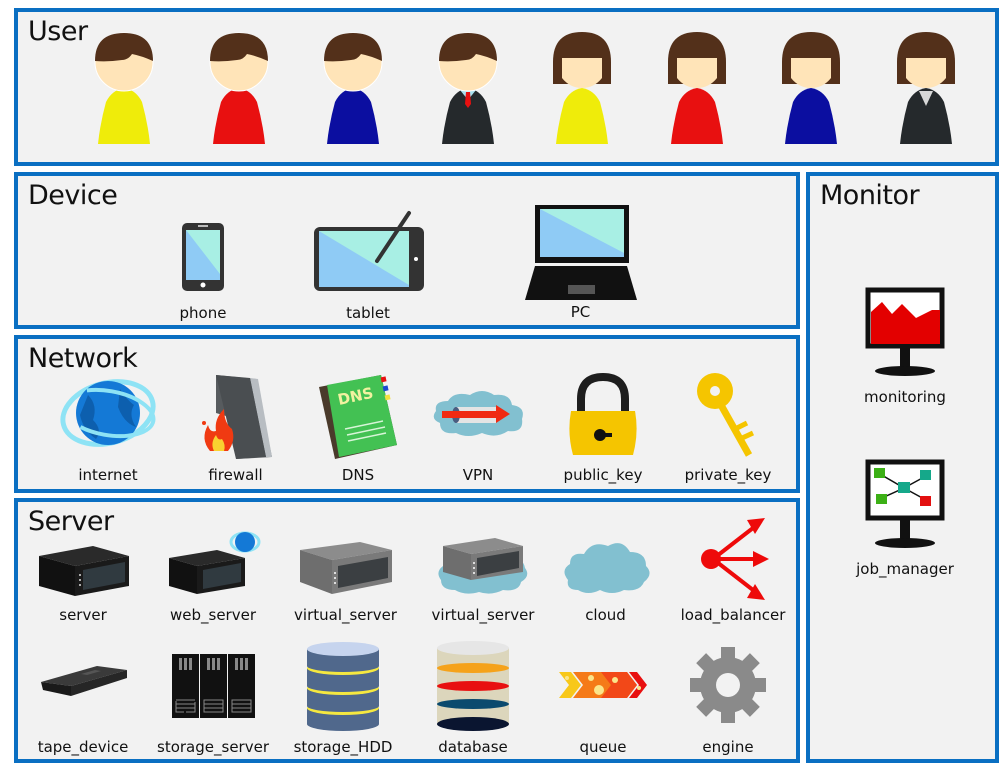  I want to click on server-label: storage_server, so click(213, 747).